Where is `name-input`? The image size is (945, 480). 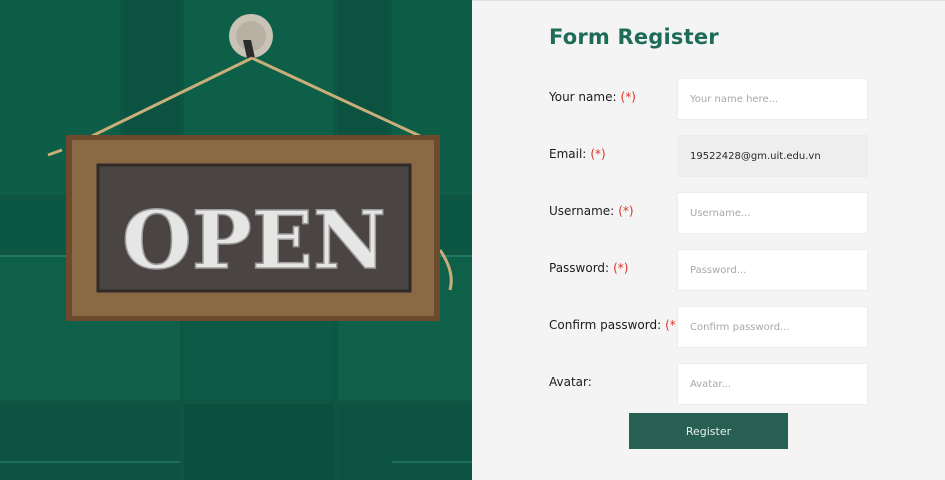 name-input is located at coordinates (772, 99).